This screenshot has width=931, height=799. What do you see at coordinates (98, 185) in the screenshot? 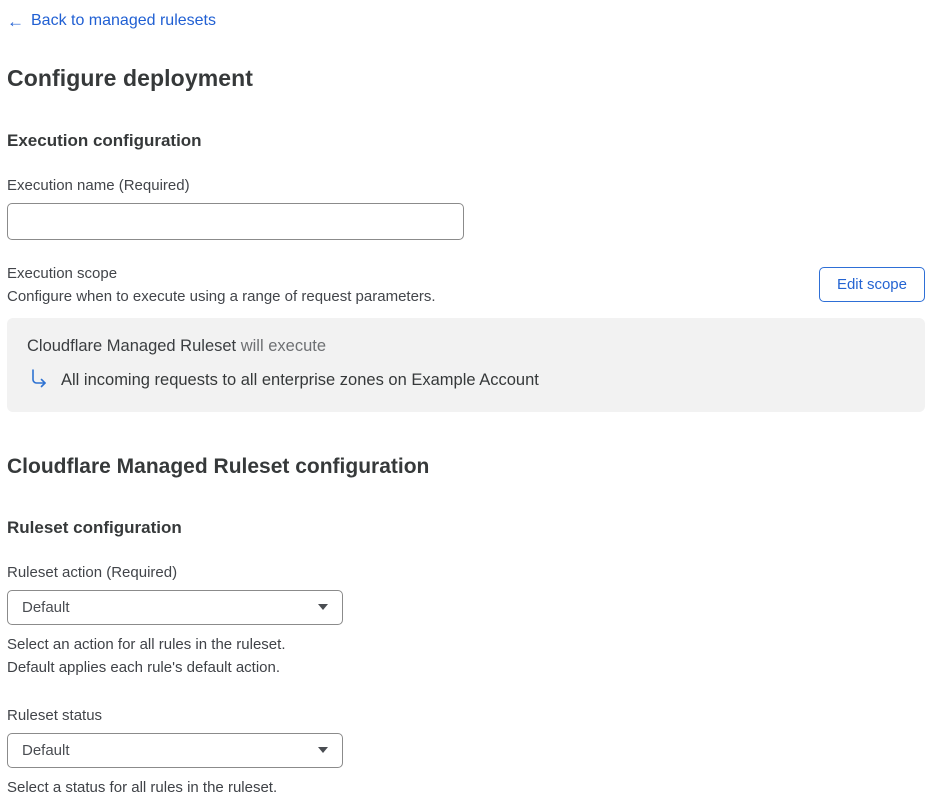
I see `execution-name-label: Execution name (Required)` at bounding box center [98, 185].